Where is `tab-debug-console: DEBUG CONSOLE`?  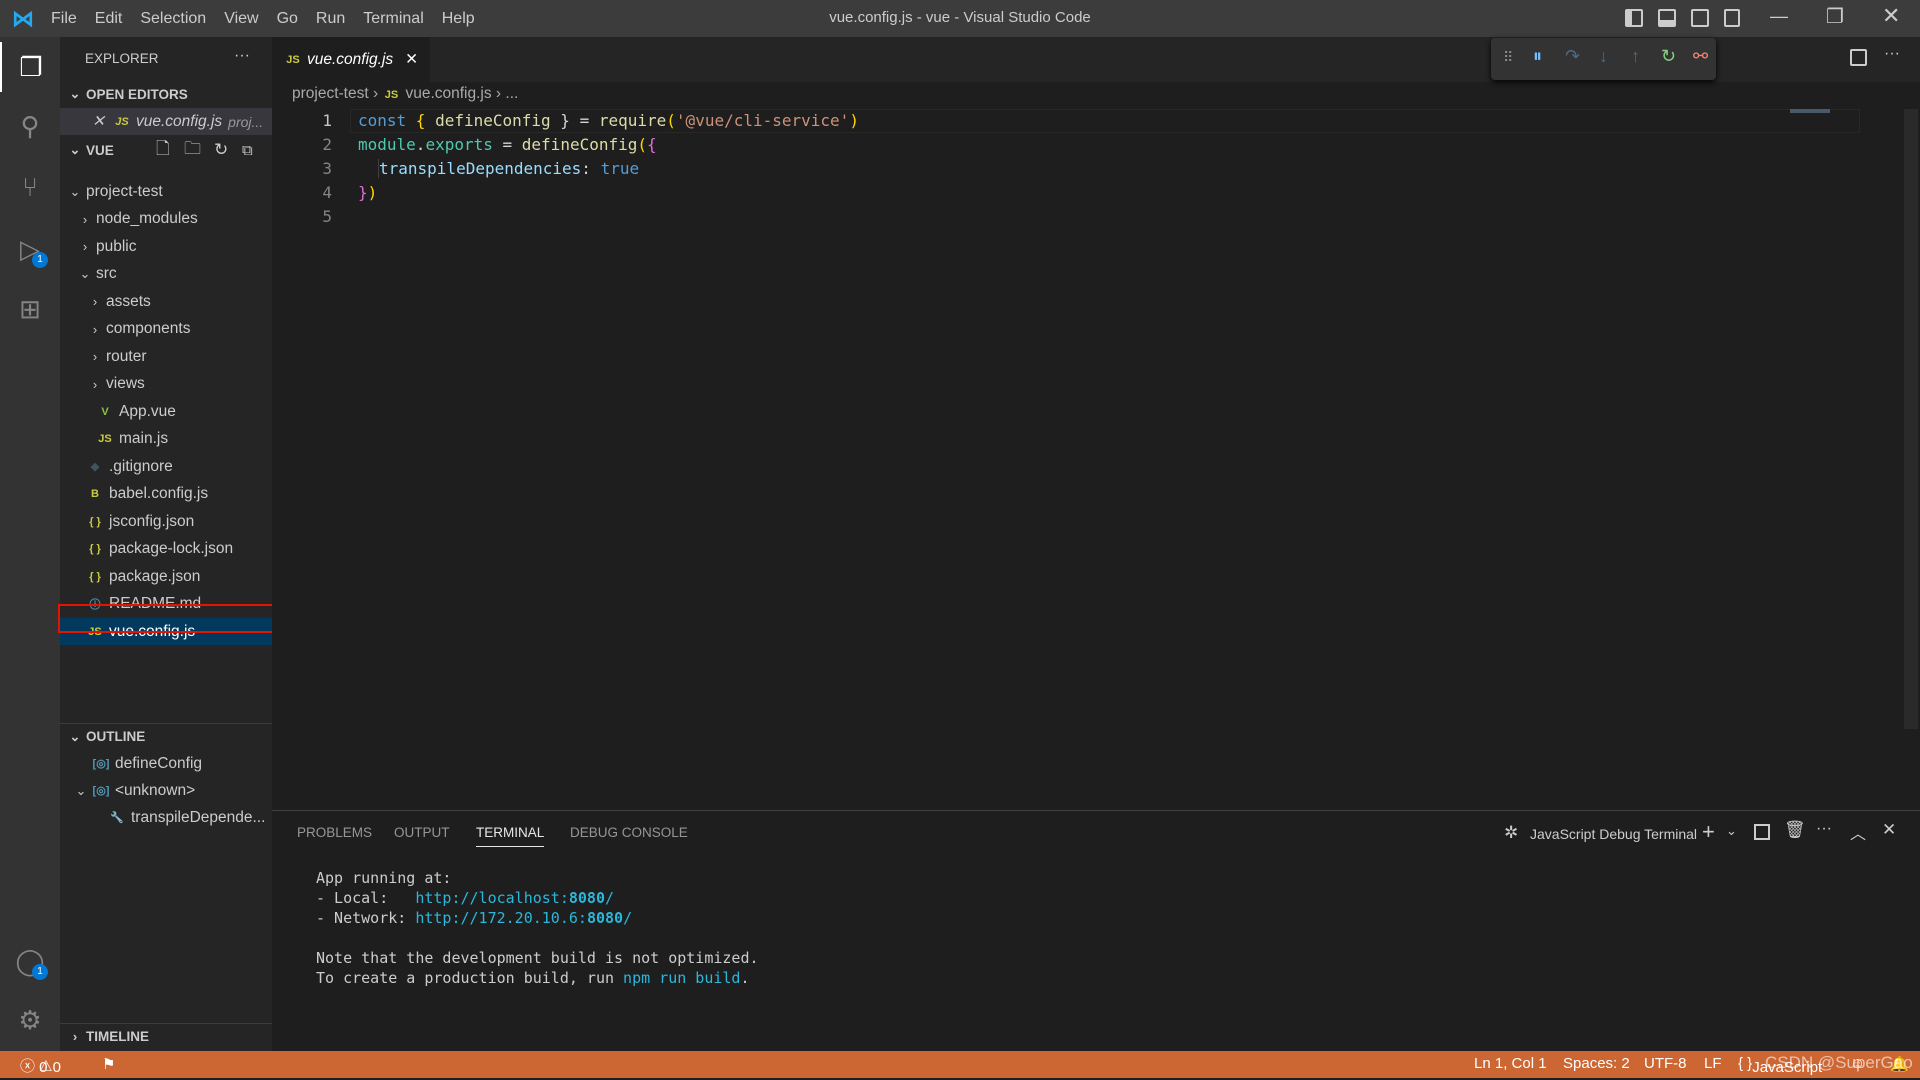
tab-debug-console: DEBUG CONSOLE is located at coordinates (629, 832).